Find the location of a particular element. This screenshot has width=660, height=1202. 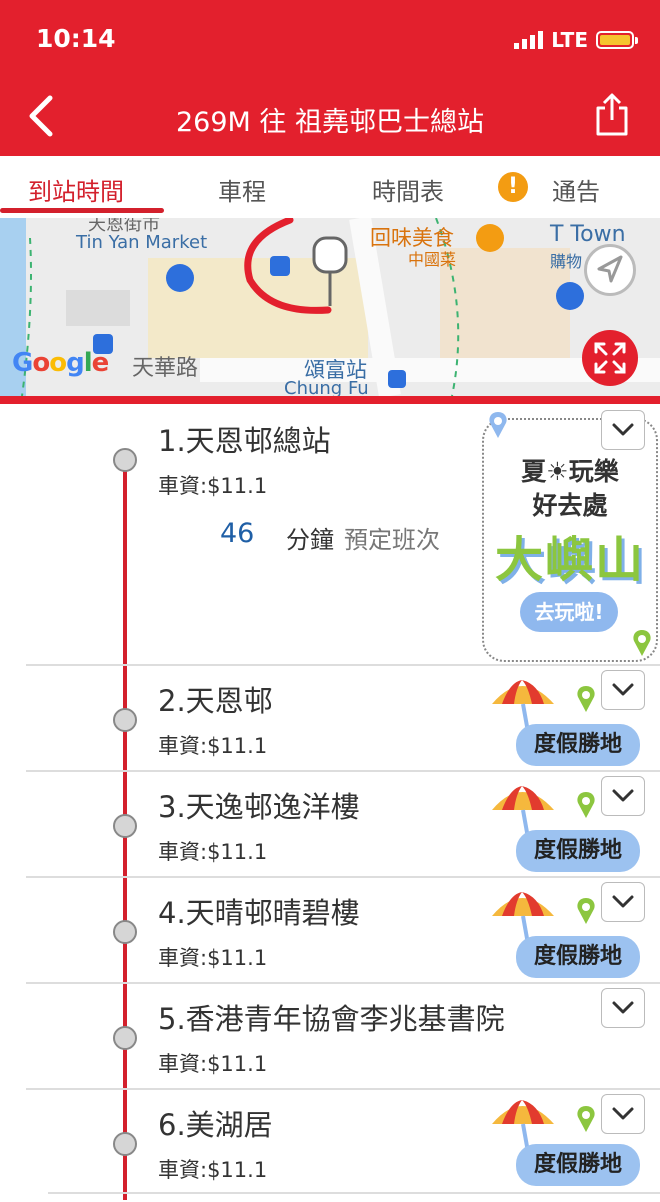

page-title: 269M 往 祖堯邨巴士總站 is located at coordinates (330, 122).